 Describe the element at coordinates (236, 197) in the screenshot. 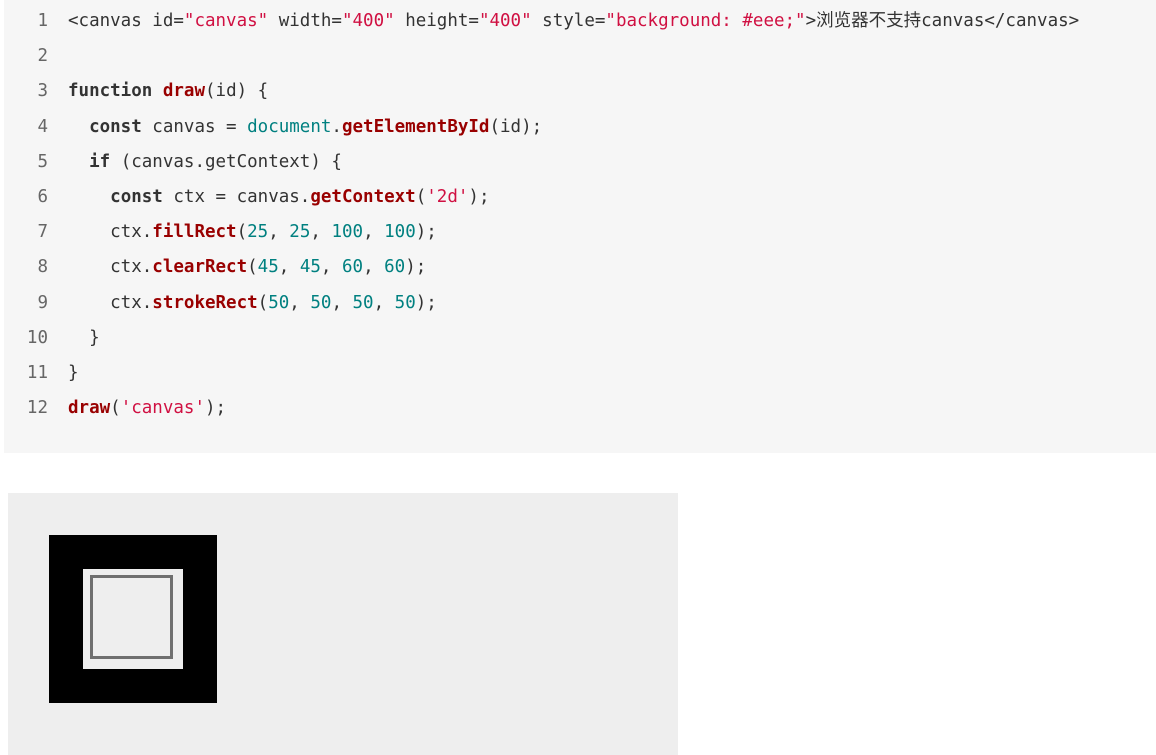

I see `code-token: ctx = canvas.` at that location.